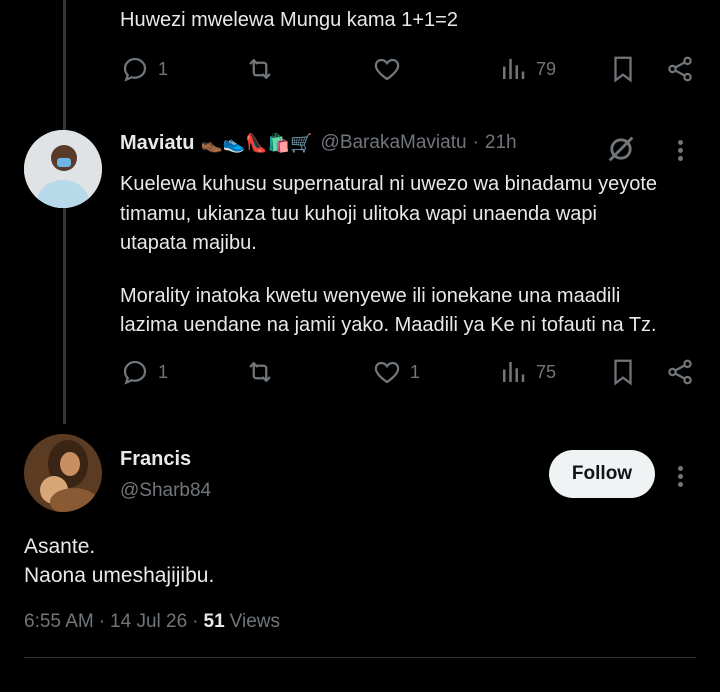  What do you see at coordinates (256, 142) in the screenshot?
I see `name-emoji: 👞👟👠🛍️🛒` at bounding box center [256, 142].